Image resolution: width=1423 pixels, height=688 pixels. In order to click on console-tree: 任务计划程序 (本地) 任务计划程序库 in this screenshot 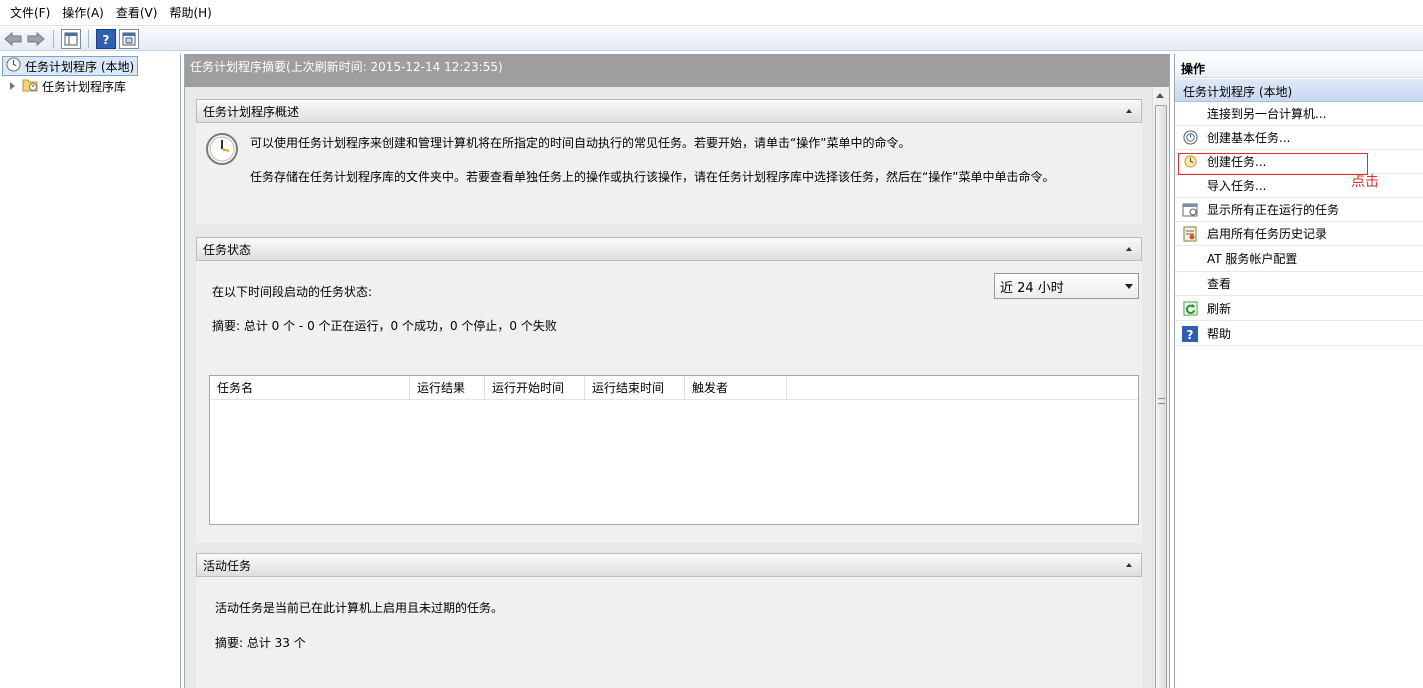, I will do `click(90, 371)`.